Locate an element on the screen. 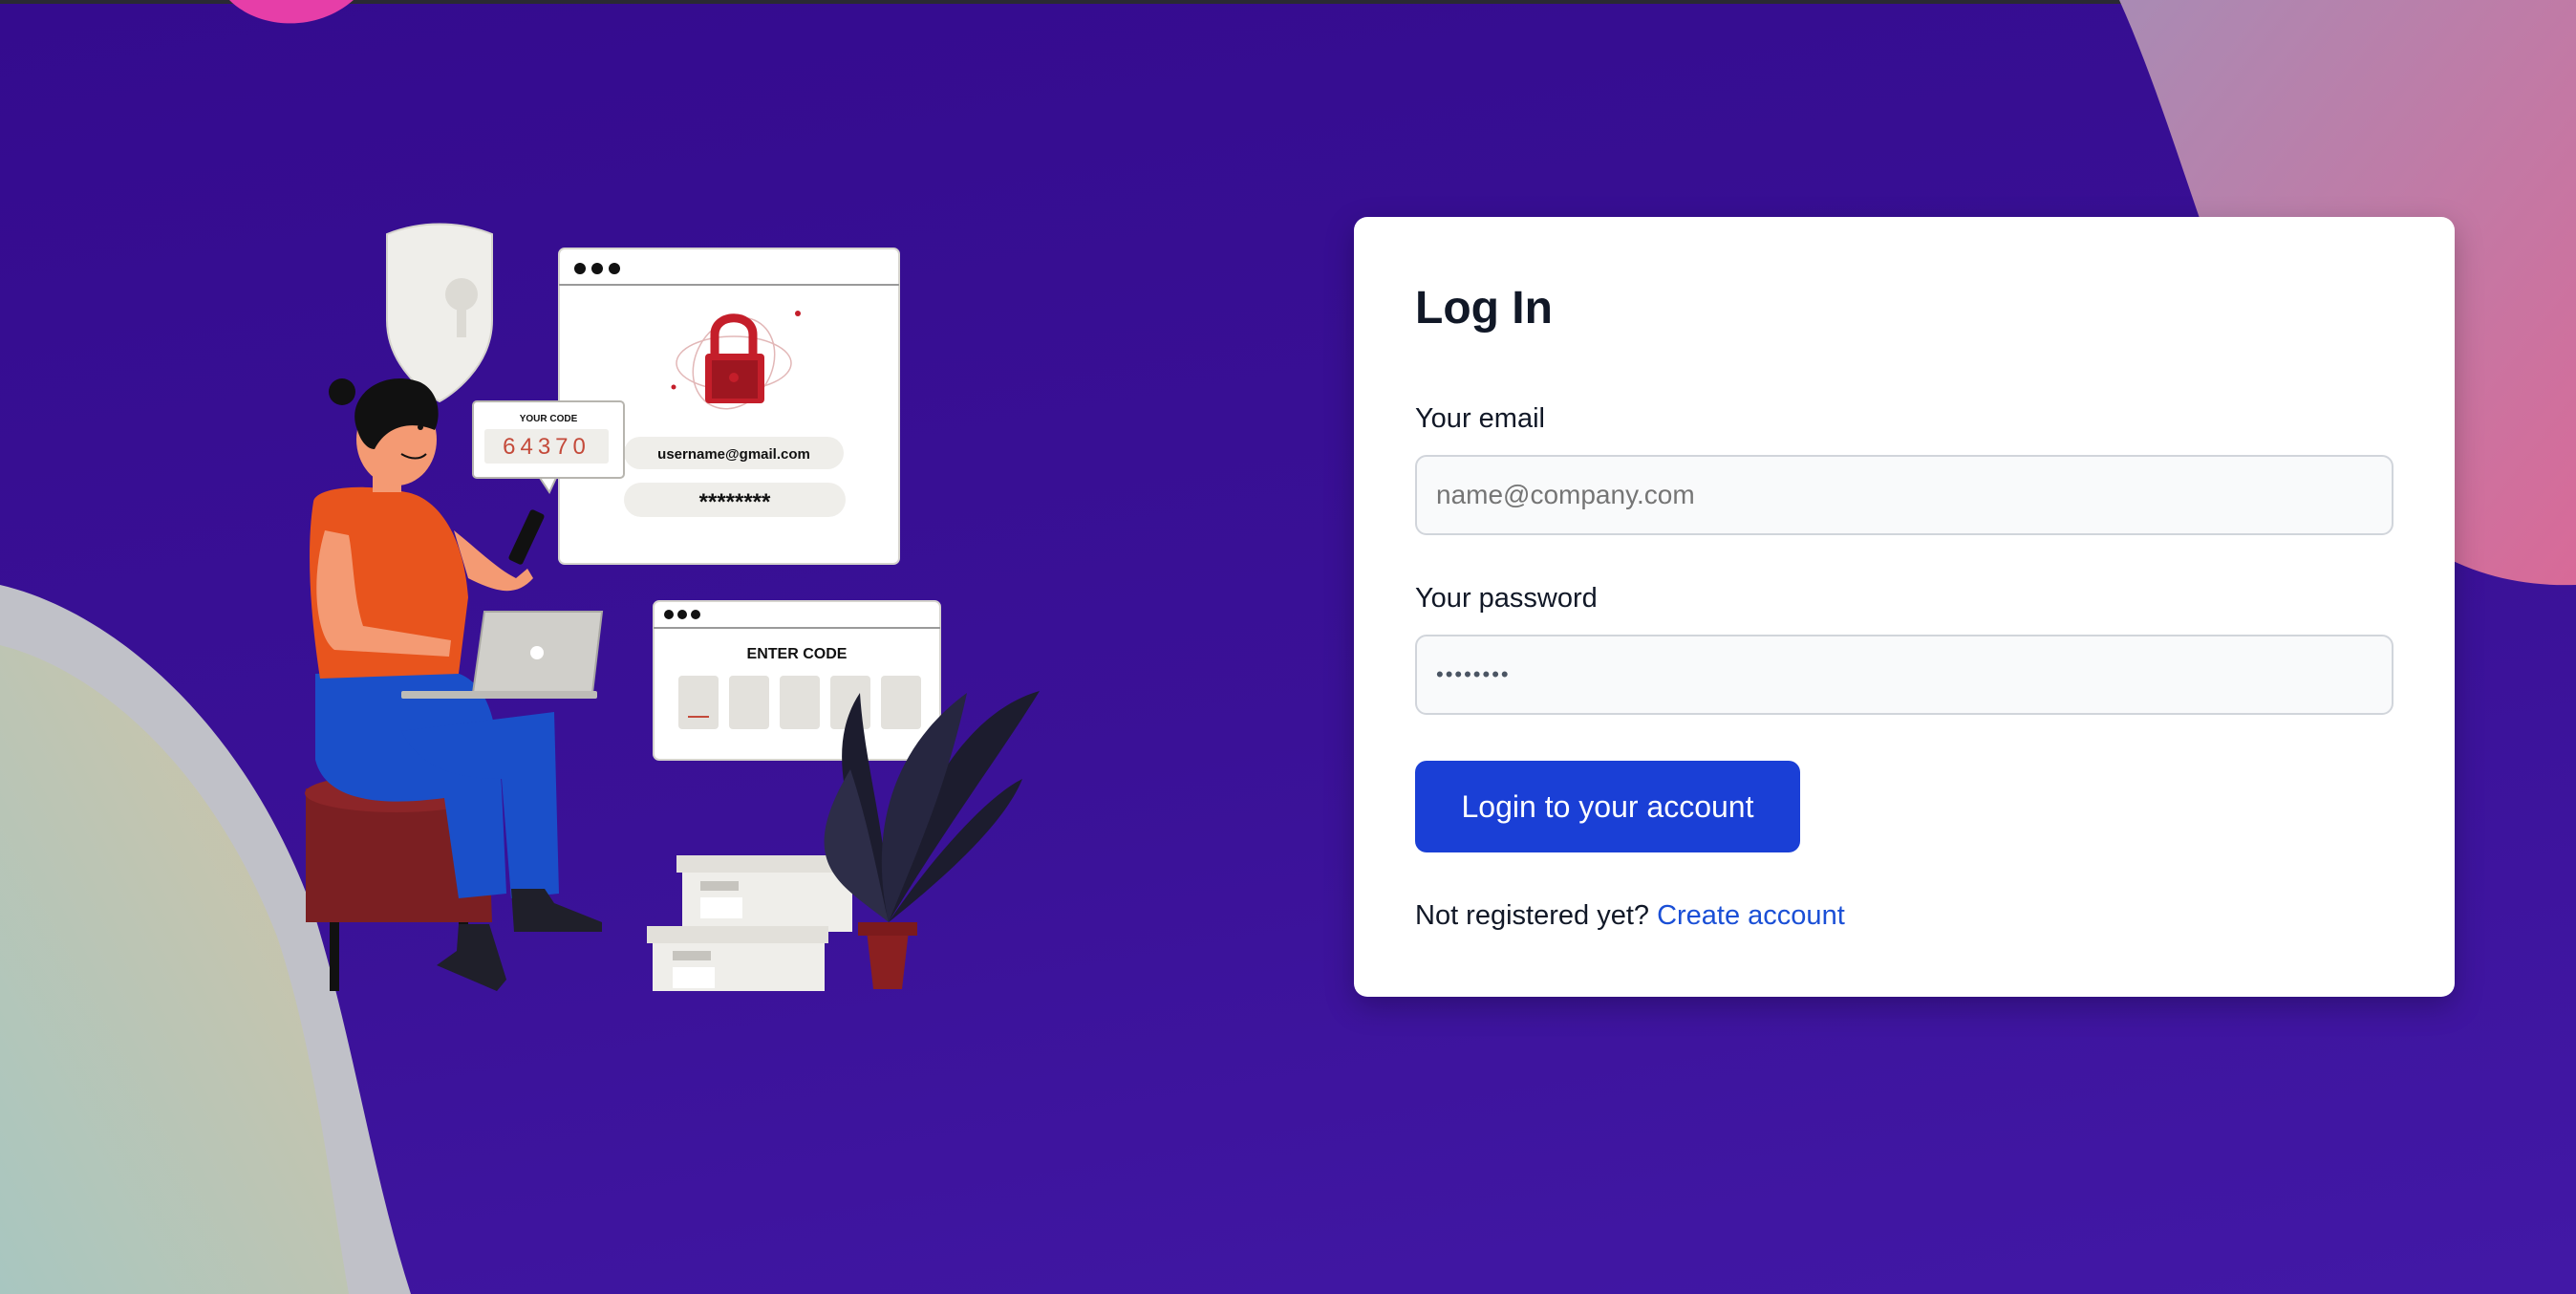  register-prompt: Not registered yet? Create account is located at coordinates (1630, 916).